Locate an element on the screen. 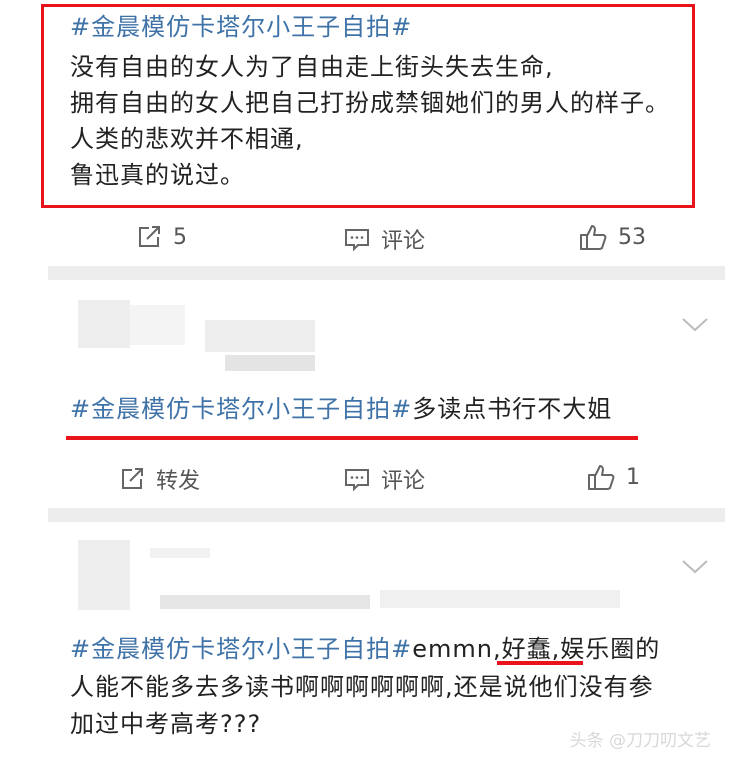 The width and height of the screenshot is (733, 760). avatar-blur is located at coordinates (157, 325).